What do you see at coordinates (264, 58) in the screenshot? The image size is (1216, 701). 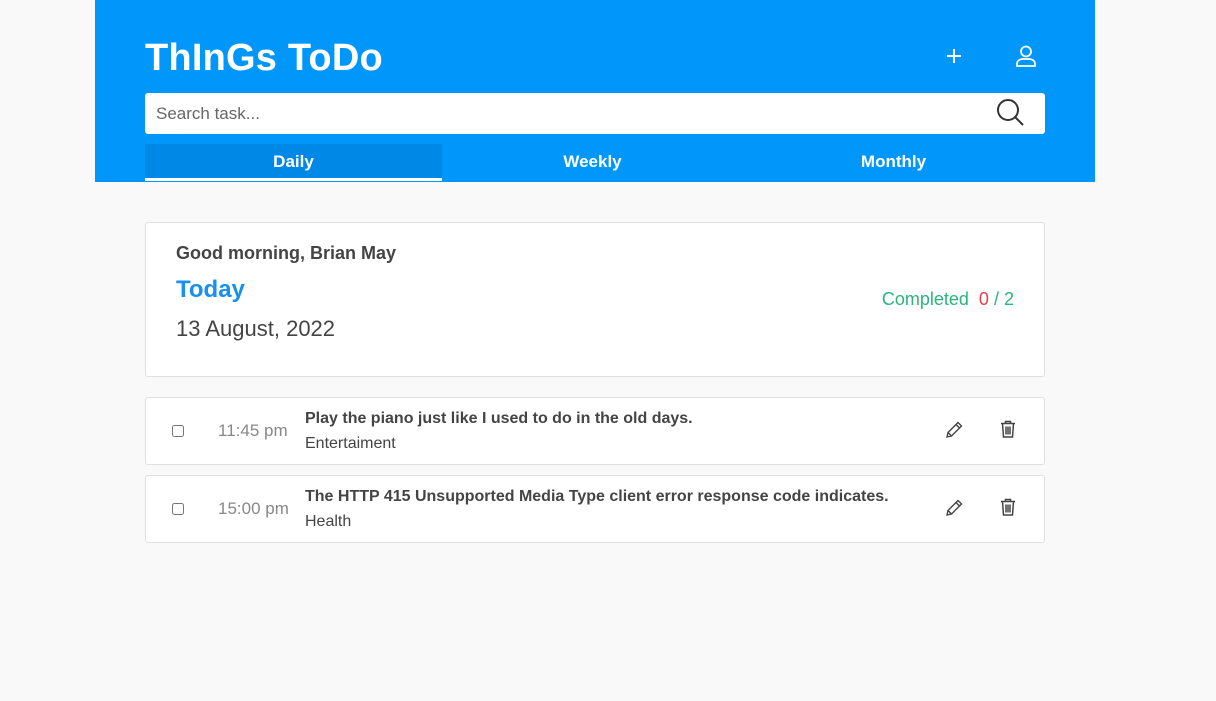 I see `app-title: ThInGs ToDo` at bounding box center [264, 58].